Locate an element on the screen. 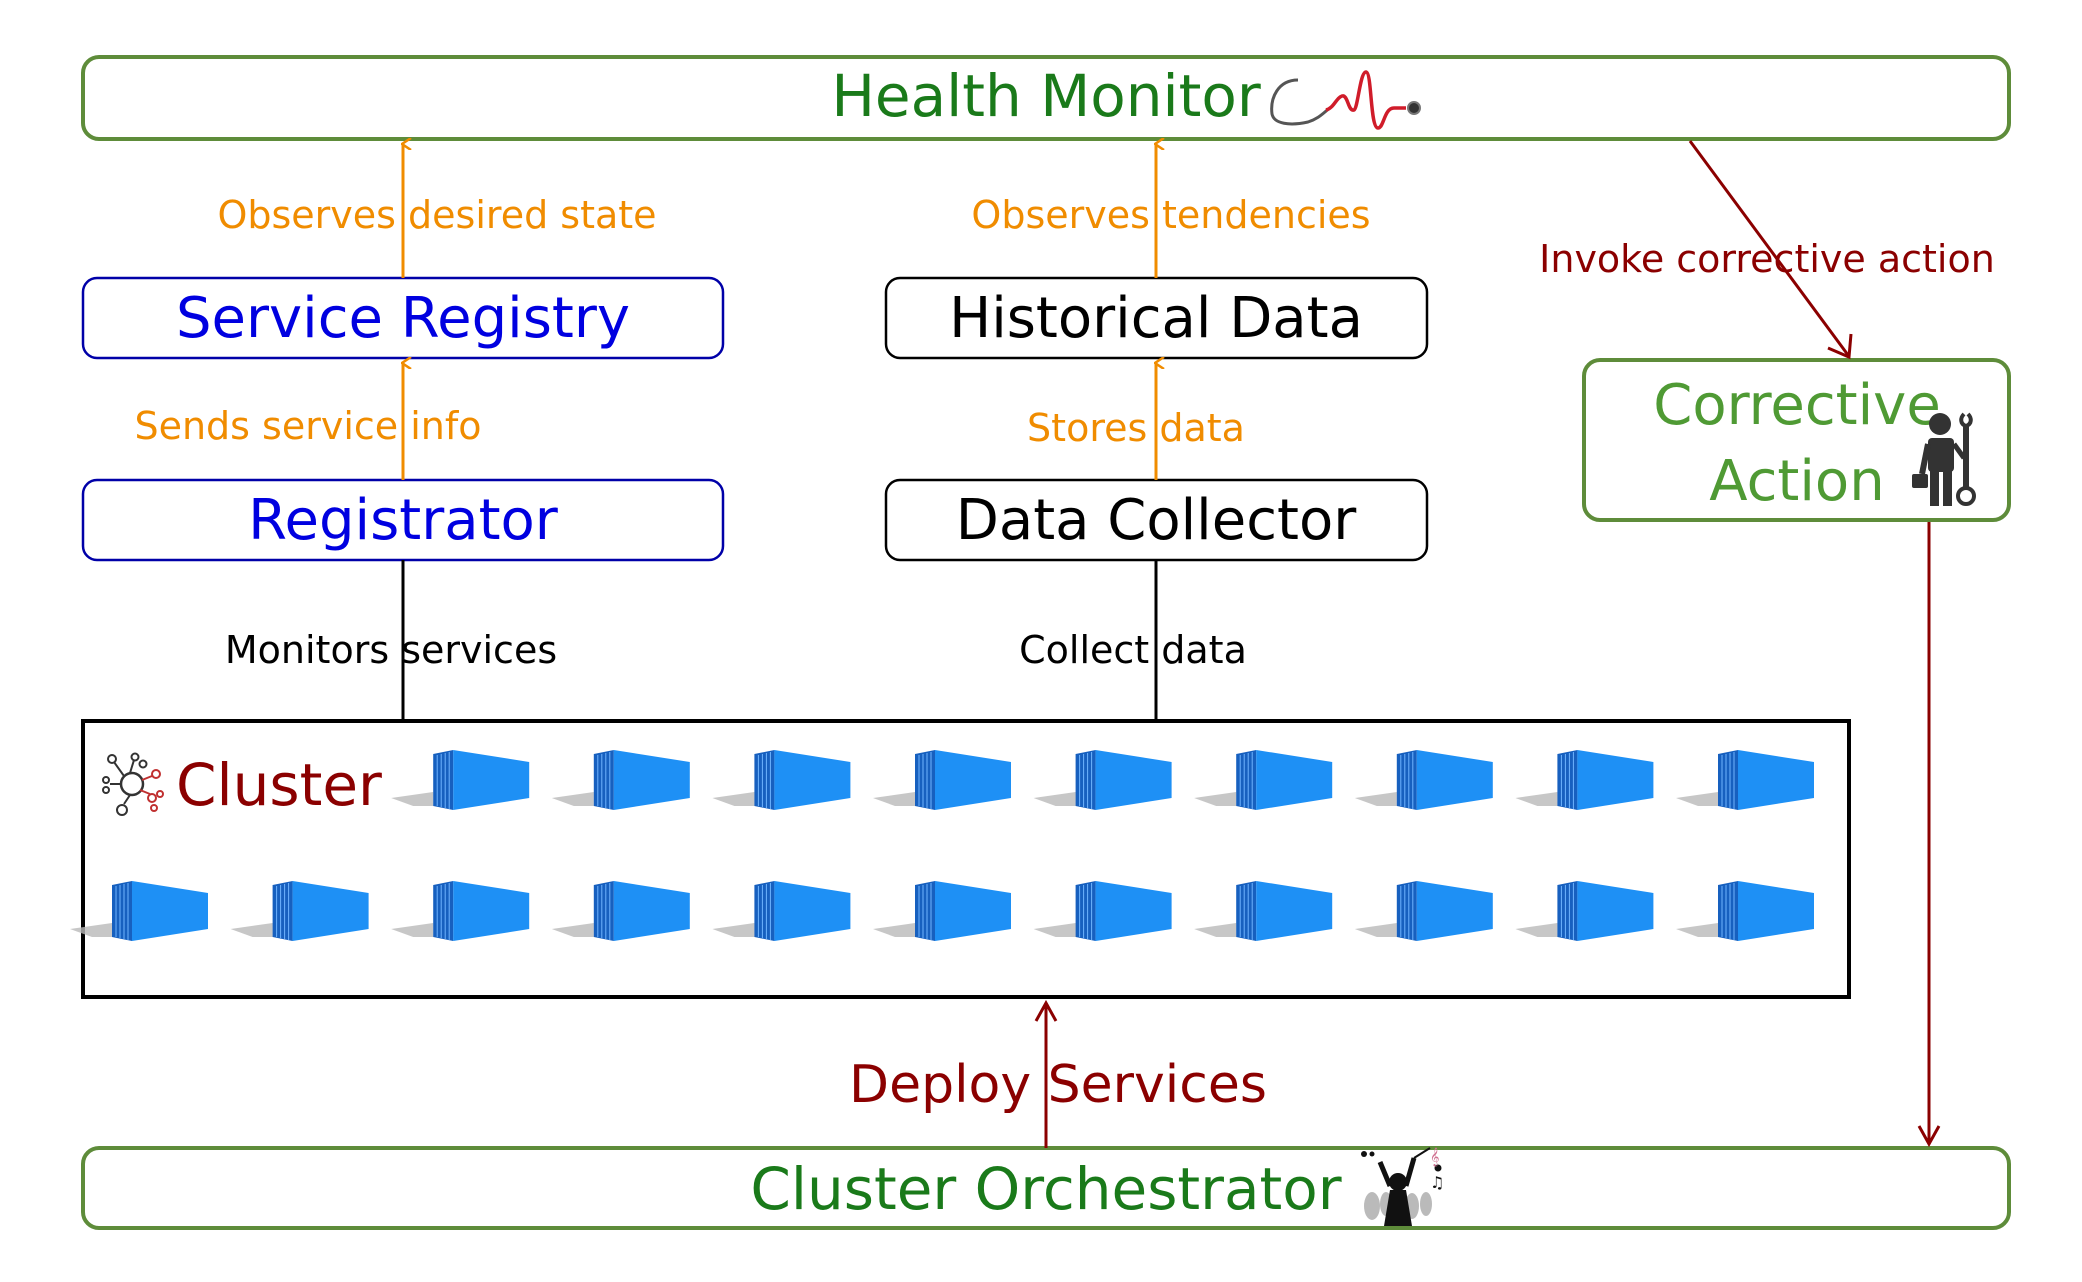 The width and height of the screenshot is (2082, 1282). data-collector-node: Data Collector is located at coordinates (1156, 520).